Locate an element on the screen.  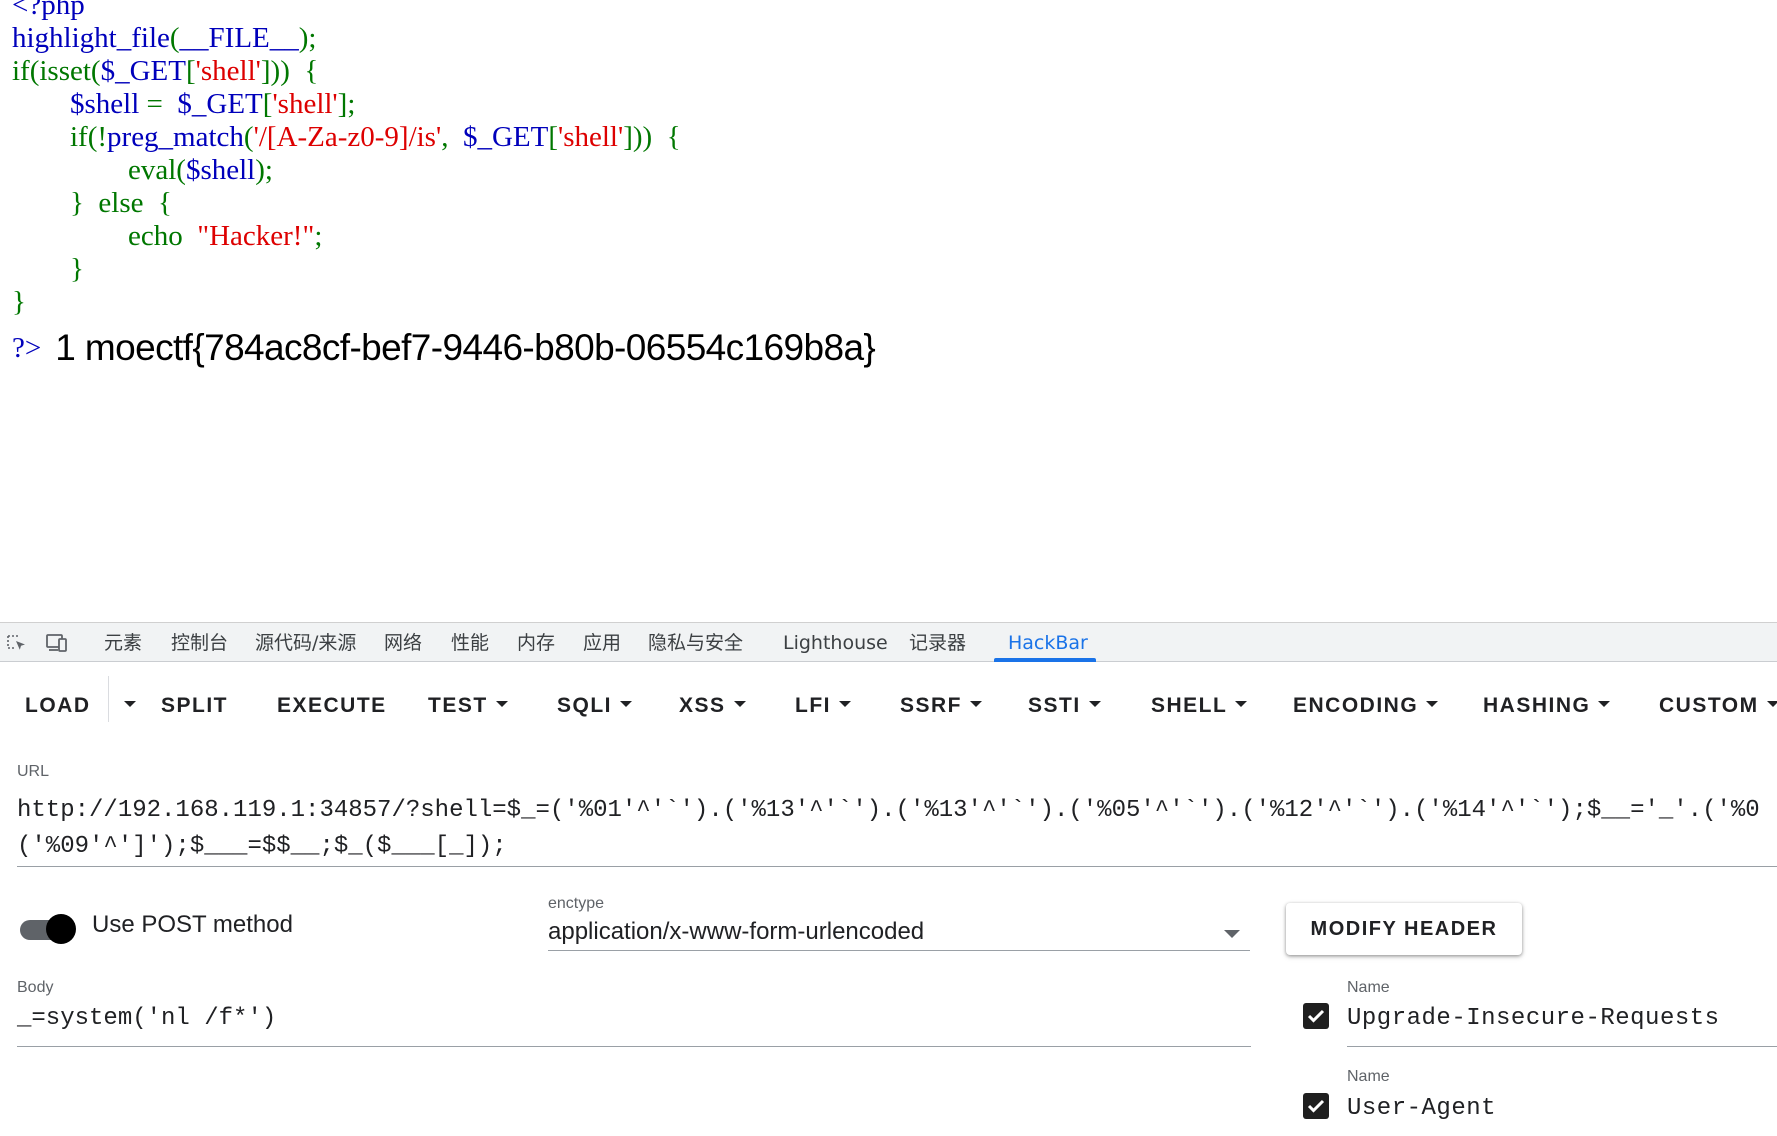
code-token: ]; is located at coordinates (346, 104).